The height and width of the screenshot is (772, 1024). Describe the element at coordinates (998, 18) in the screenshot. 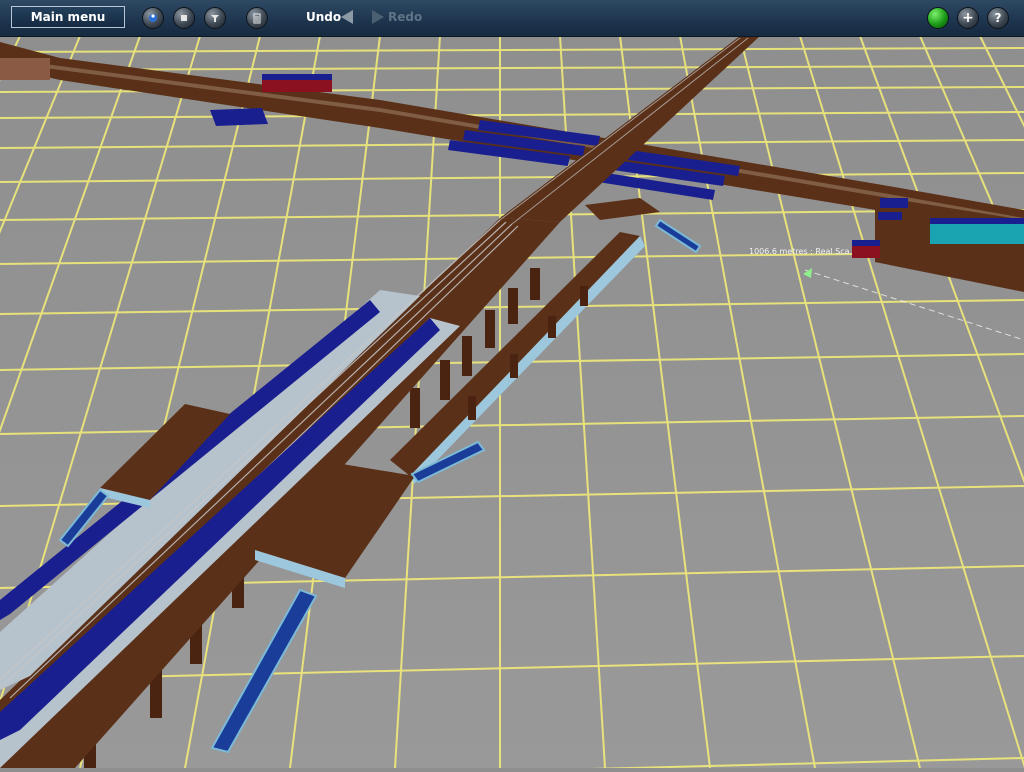

I see `help-icon: ?` at that location.